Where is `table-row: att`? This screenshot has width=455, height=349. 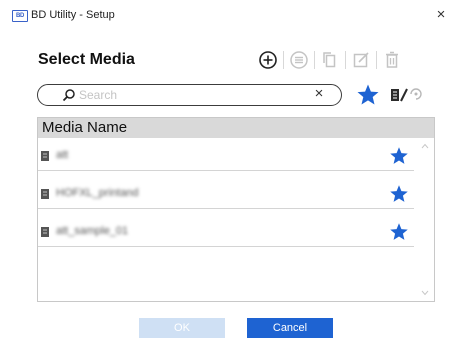
table-row: att is located at coordinates (226, 156).